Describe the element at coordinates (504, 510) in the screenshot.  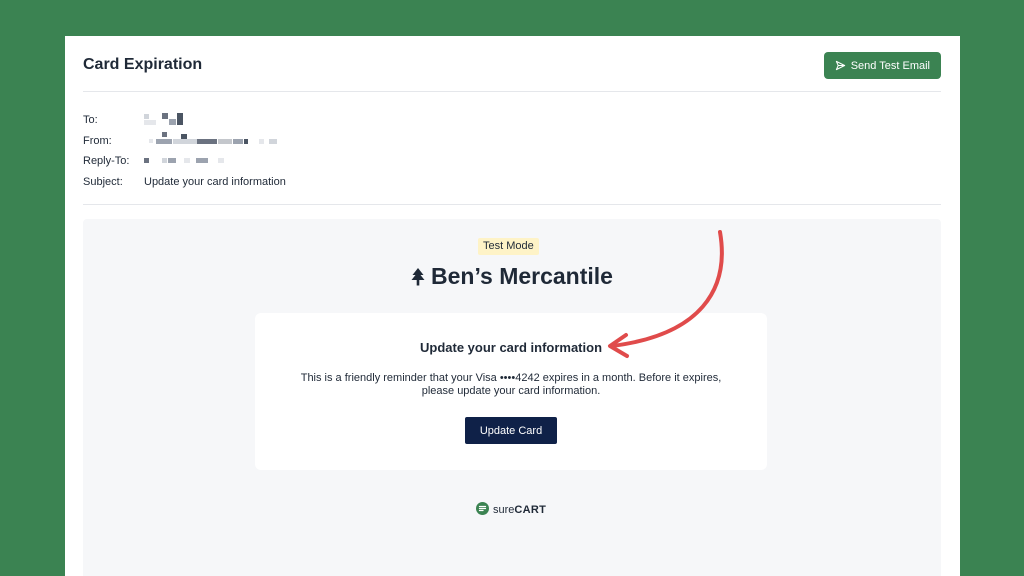
I see `logo-text-sure: sure` at that location.